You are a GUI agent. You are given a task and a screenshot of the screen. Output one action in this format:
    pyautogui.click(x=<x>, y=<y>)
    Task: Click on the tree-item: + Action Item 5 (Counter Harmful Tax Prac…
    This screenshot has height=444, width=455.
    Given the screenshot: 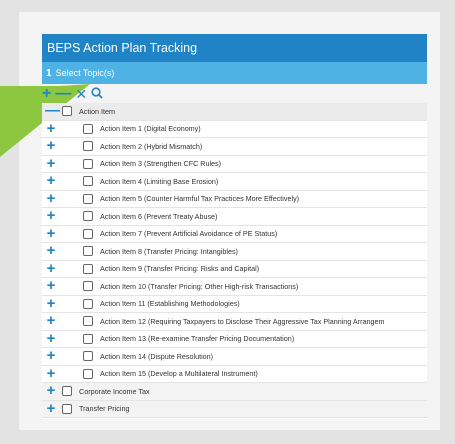 What is the action you would take?
    pyautogui.click(x=234, y=199)
    